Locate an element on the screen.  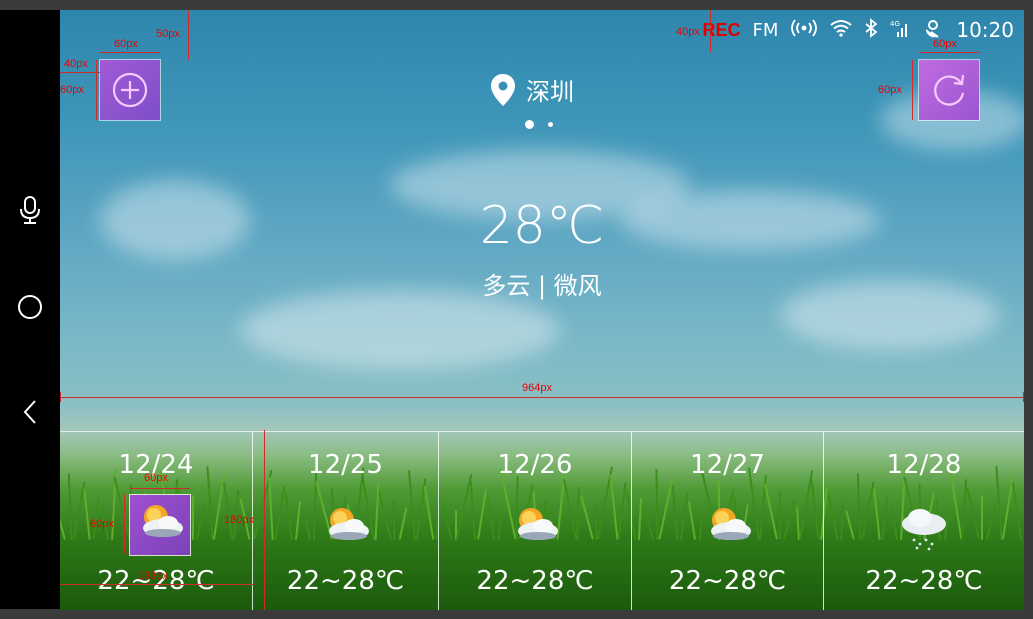
forecast-day: 12/28 22~28℃ is located at coordinates (924, 521).